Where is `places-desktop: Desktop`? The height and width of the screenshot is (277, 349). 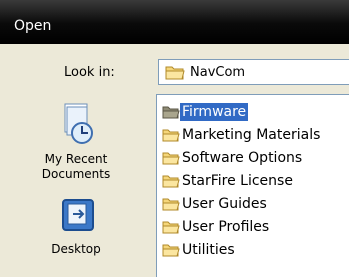 places-desktop: Desktop is located at coordinates (76, 226).